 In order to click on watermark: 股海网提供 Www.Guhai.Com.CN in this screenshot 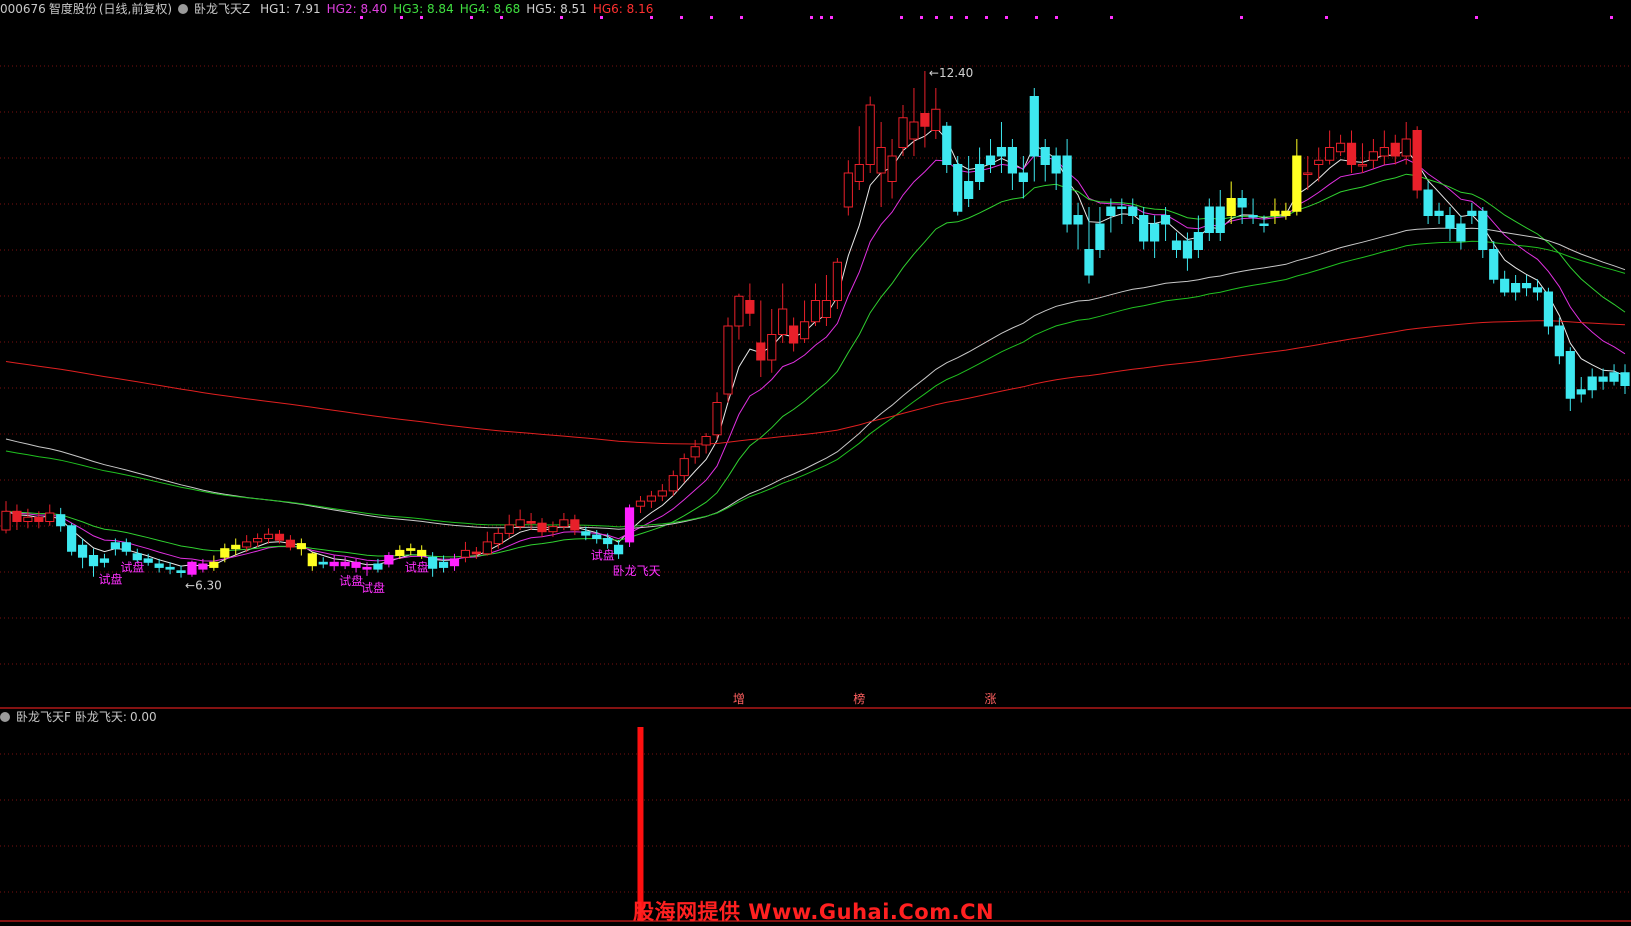, I will do `click(814, 912)`.